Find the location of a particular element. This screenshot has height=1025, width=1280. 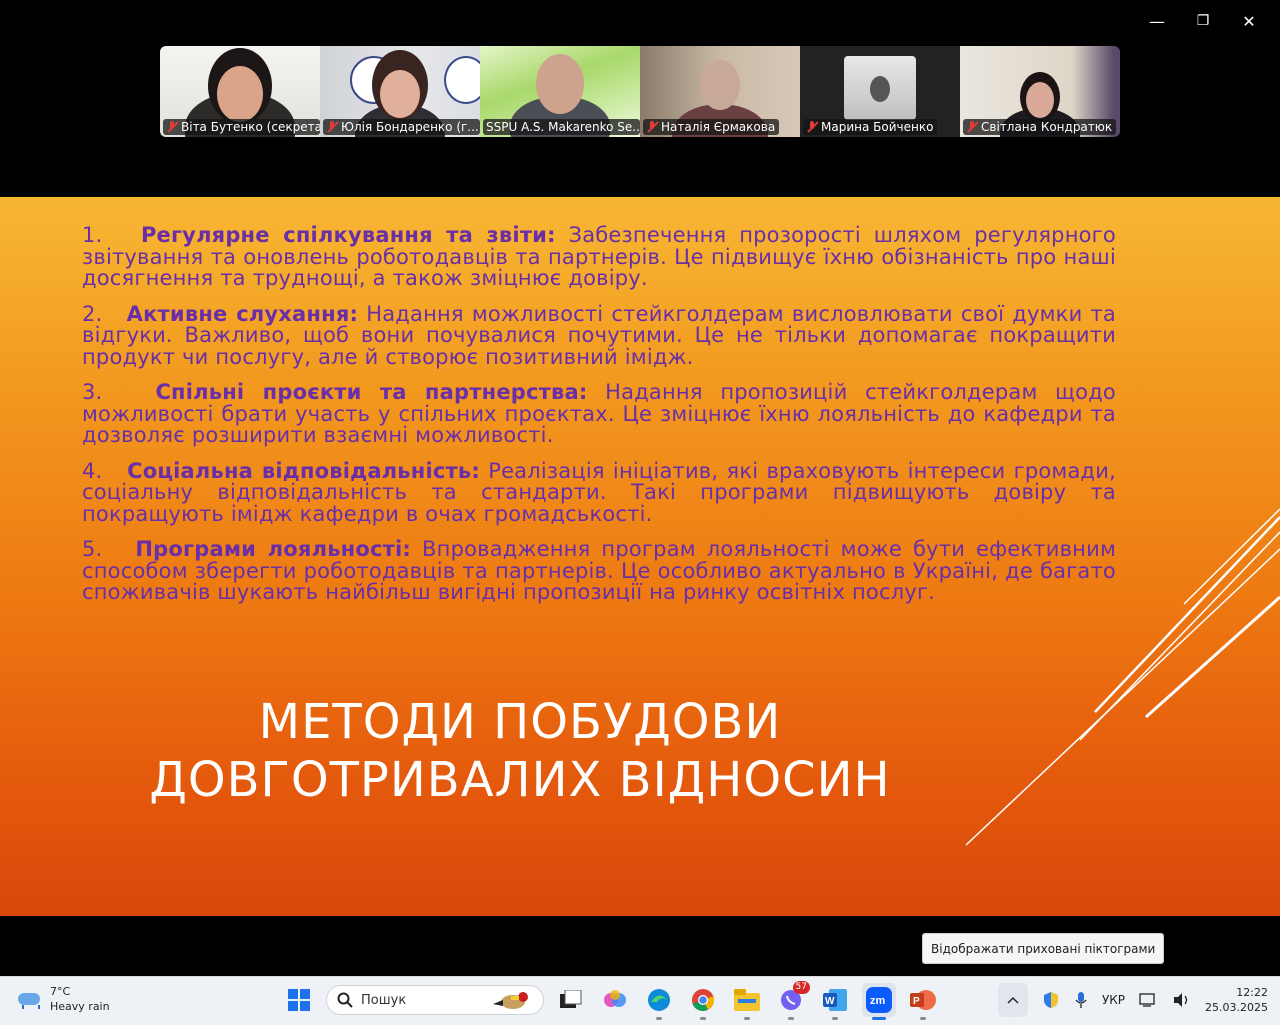

file-explorer-button is located at coordinates (747, 1001).